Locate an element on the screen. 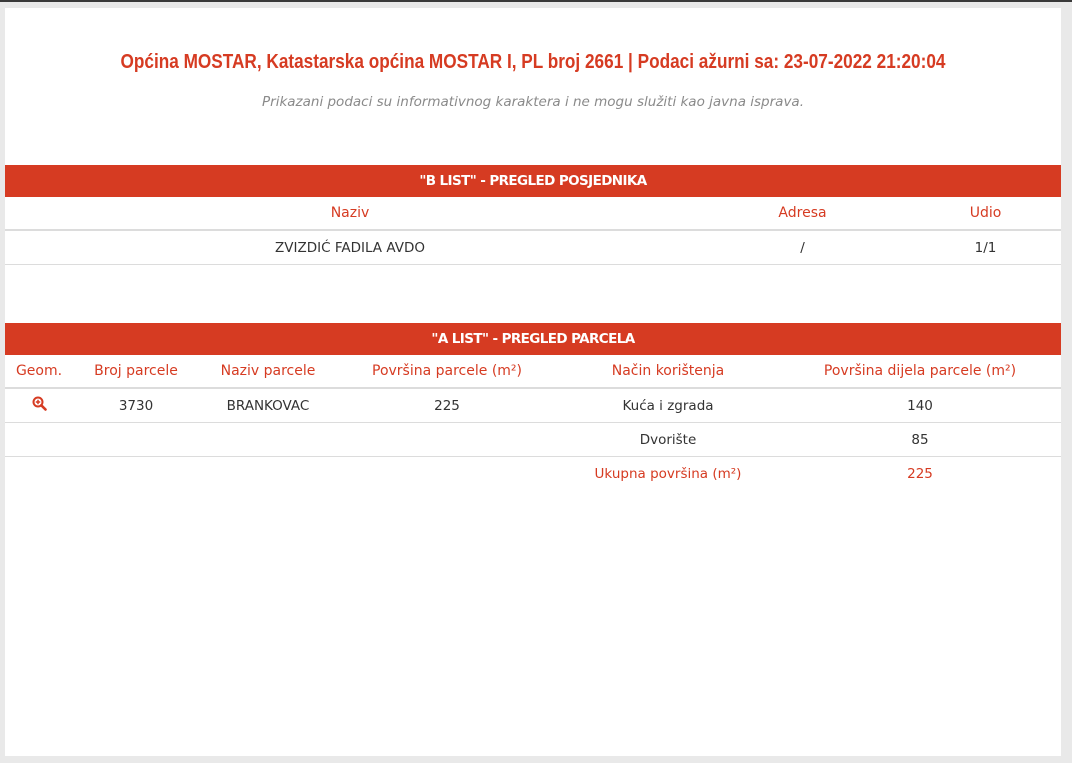  total-area-label: Ukupna površina (m²) is located at coordinates (668, 473).